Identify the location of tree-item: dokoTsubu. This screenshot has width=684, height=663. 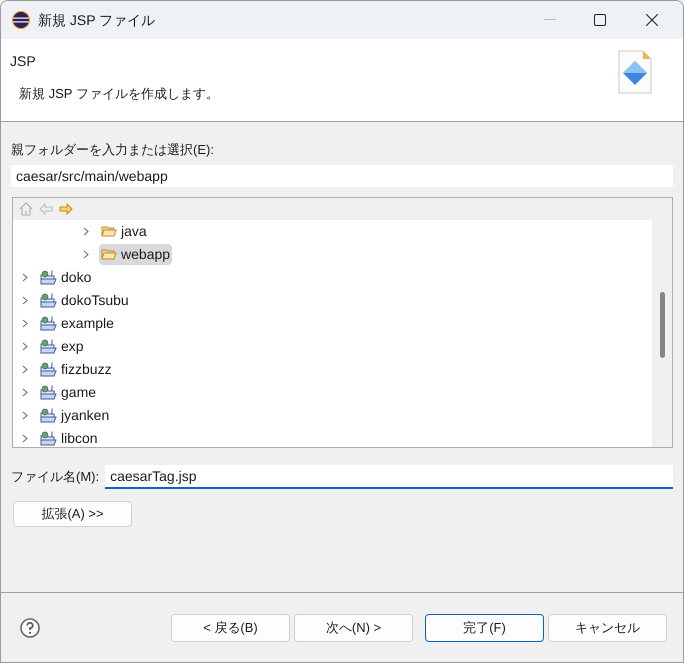
(84, 300).